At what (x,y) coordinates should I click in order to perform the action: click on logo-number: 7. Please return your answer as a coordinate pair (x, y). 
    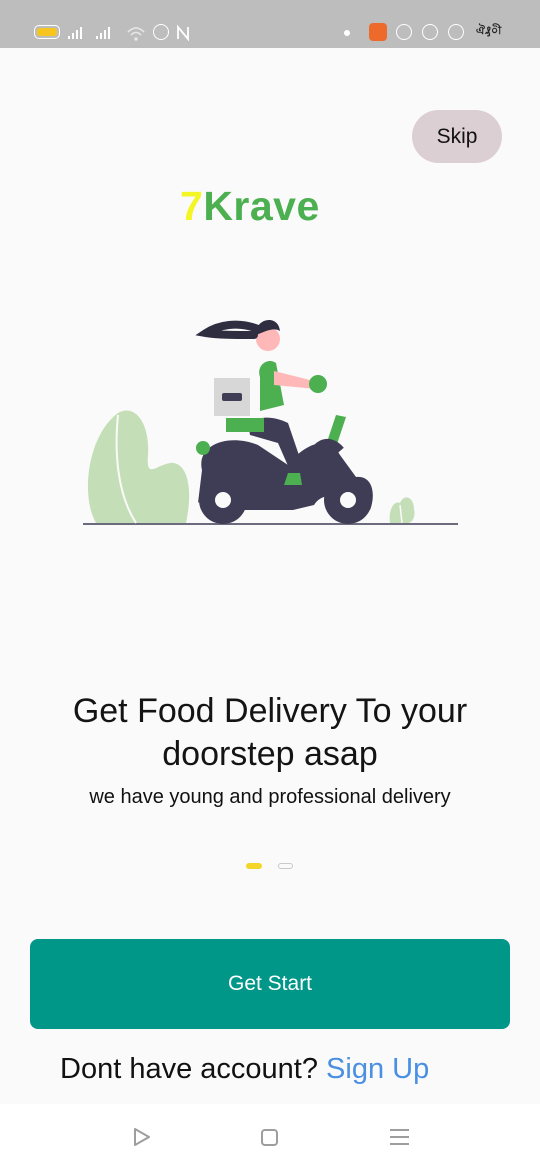
    Looking at the image, I should click on (192, 206).